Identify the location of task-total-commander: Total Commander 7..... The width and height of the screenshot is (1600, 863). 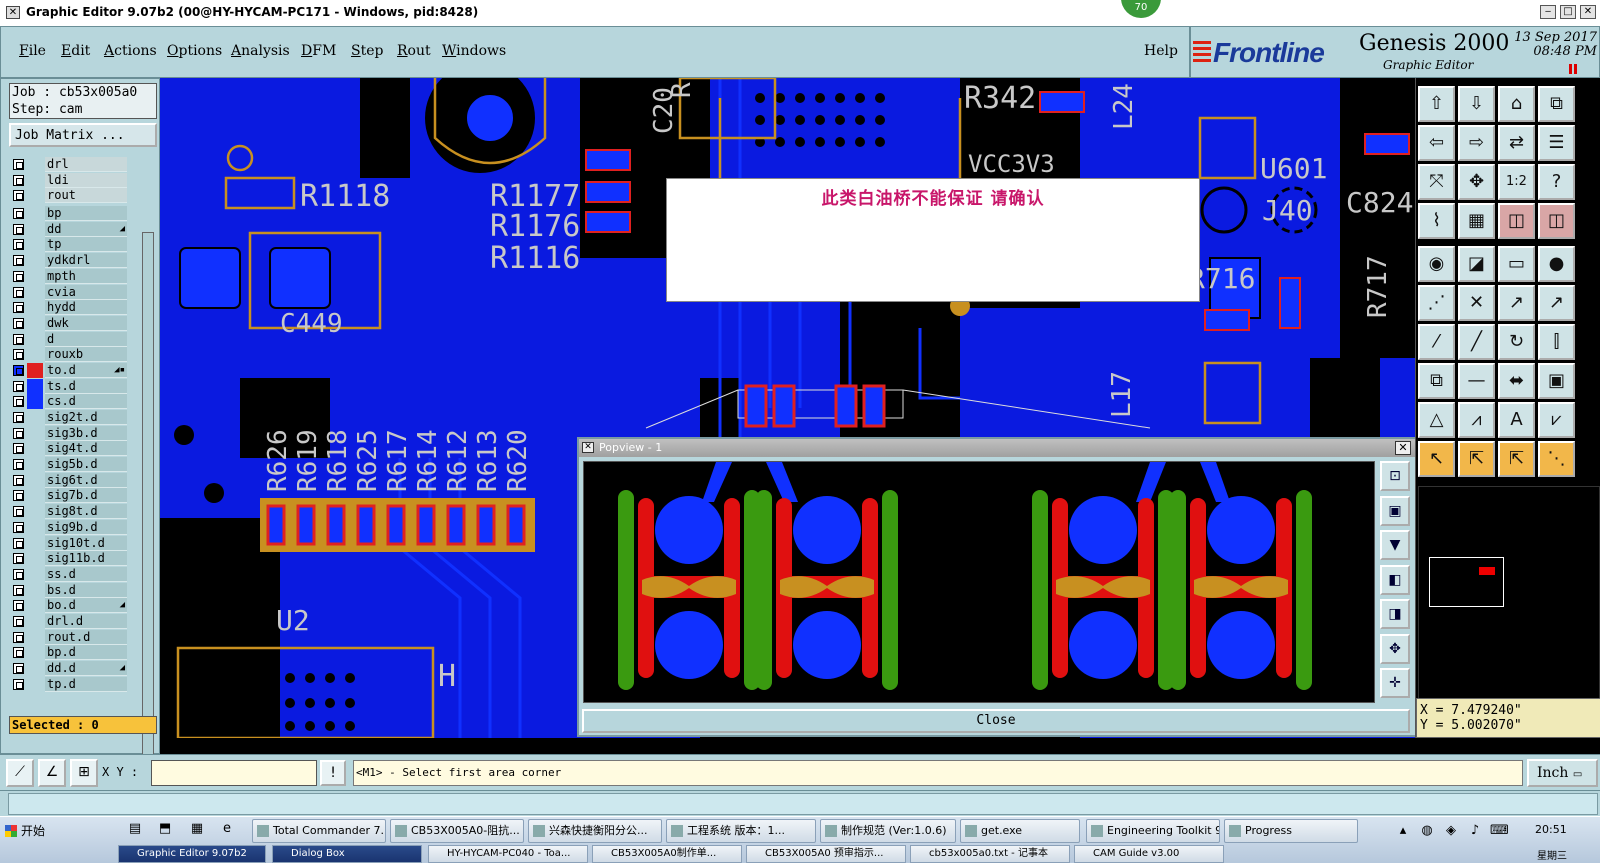
(319, 831).